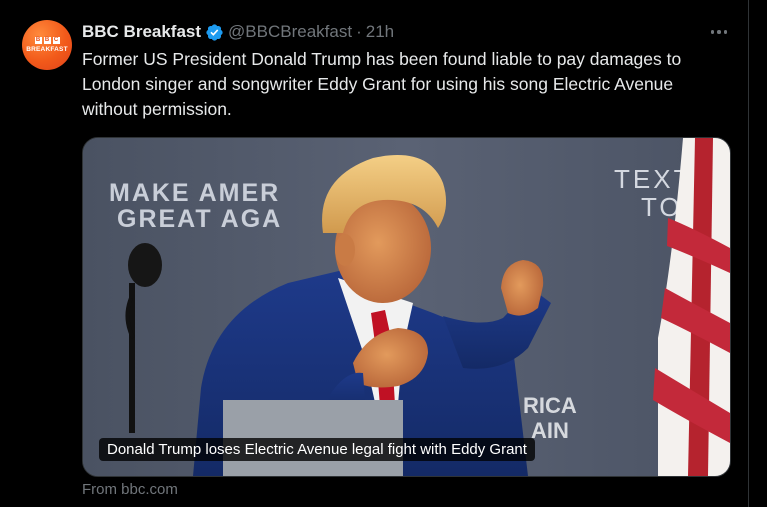 This screenshot has height=507, width=767. Describe the element at coordinates (194, 193) in the screenshot. I see `backdrop-text-1: MAKE AMER` at that location.